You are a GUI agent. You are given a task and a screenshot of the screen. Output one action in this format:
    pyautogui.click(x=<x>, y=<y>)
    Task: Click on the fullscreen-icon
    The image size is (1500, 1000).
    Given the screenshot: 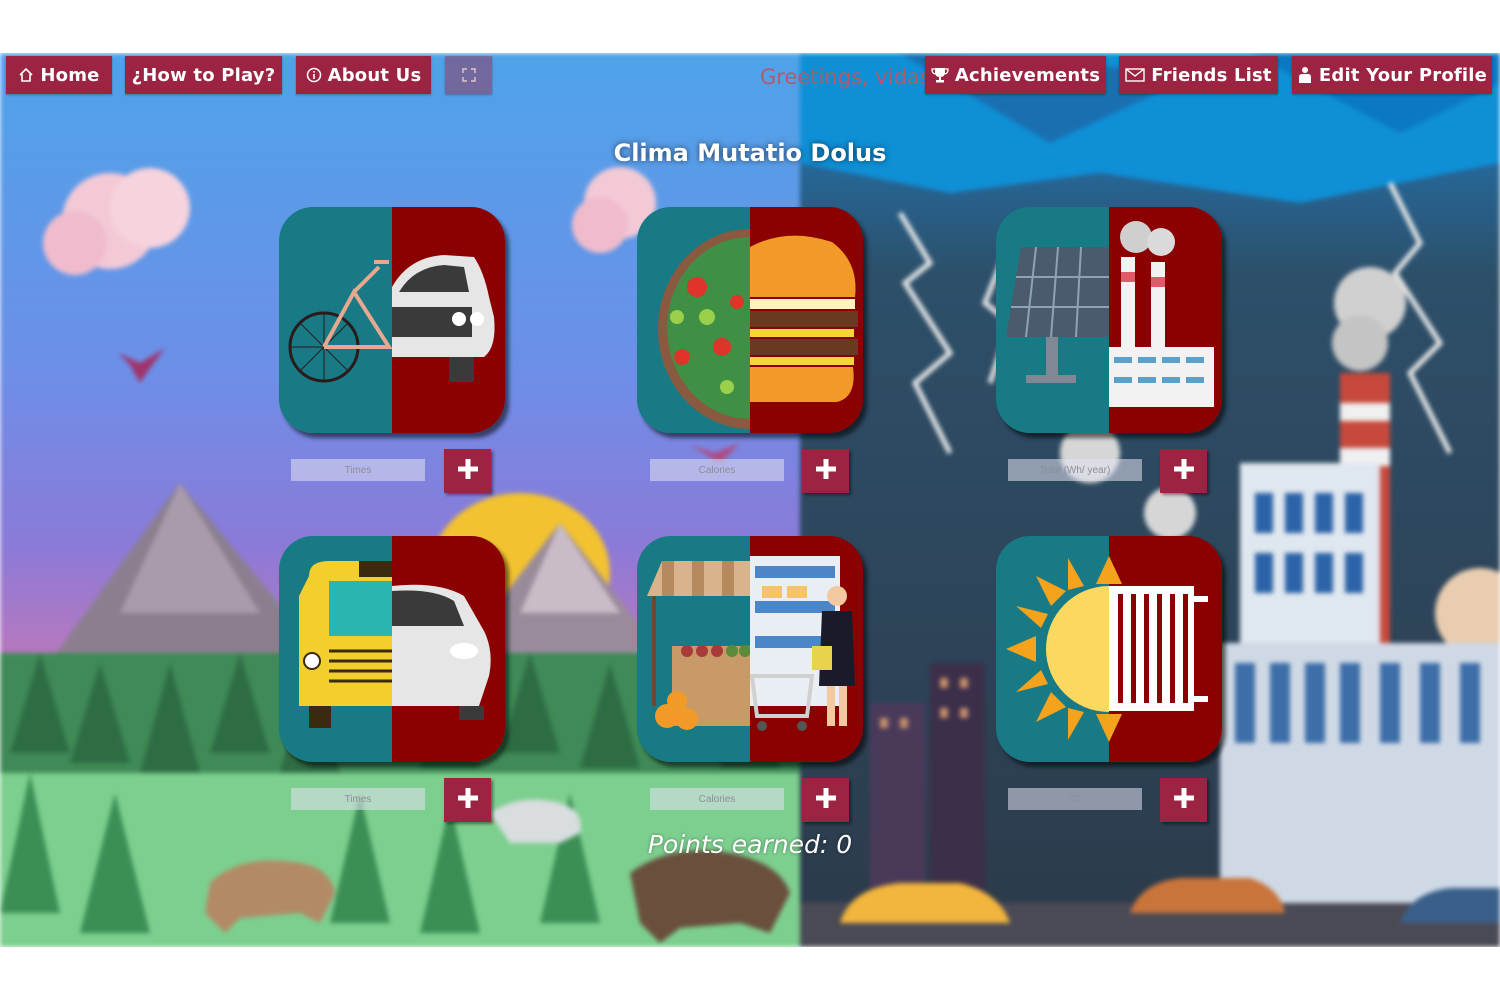 What is the action you would take?
    pyautogui.click(x=469, y=75)
    